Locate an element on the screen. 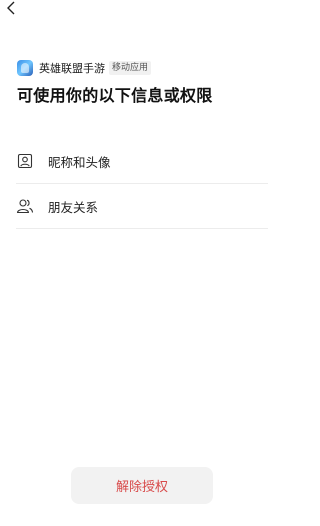 The width and height of the screenshot is (320, 526). app-info: 英雄联盟手游 移动应用 is located at coordinates (84, 68).